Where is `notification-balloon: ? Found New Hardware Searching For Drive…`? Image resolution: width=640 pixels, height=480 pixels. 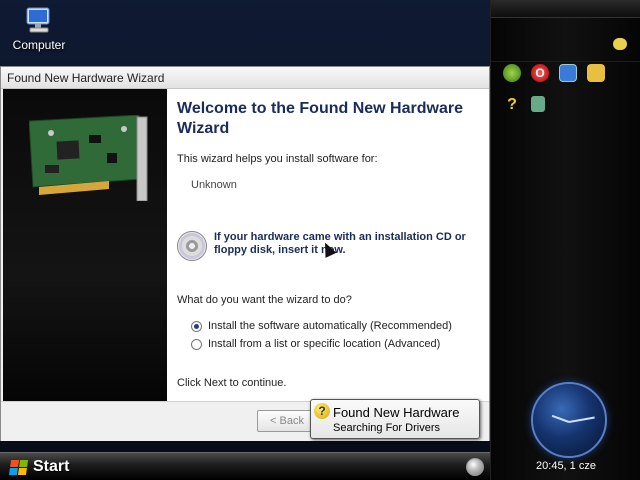
notification-balloon: ? Found New Hardware Searching For Drive… is located at coordinates (395, 419).